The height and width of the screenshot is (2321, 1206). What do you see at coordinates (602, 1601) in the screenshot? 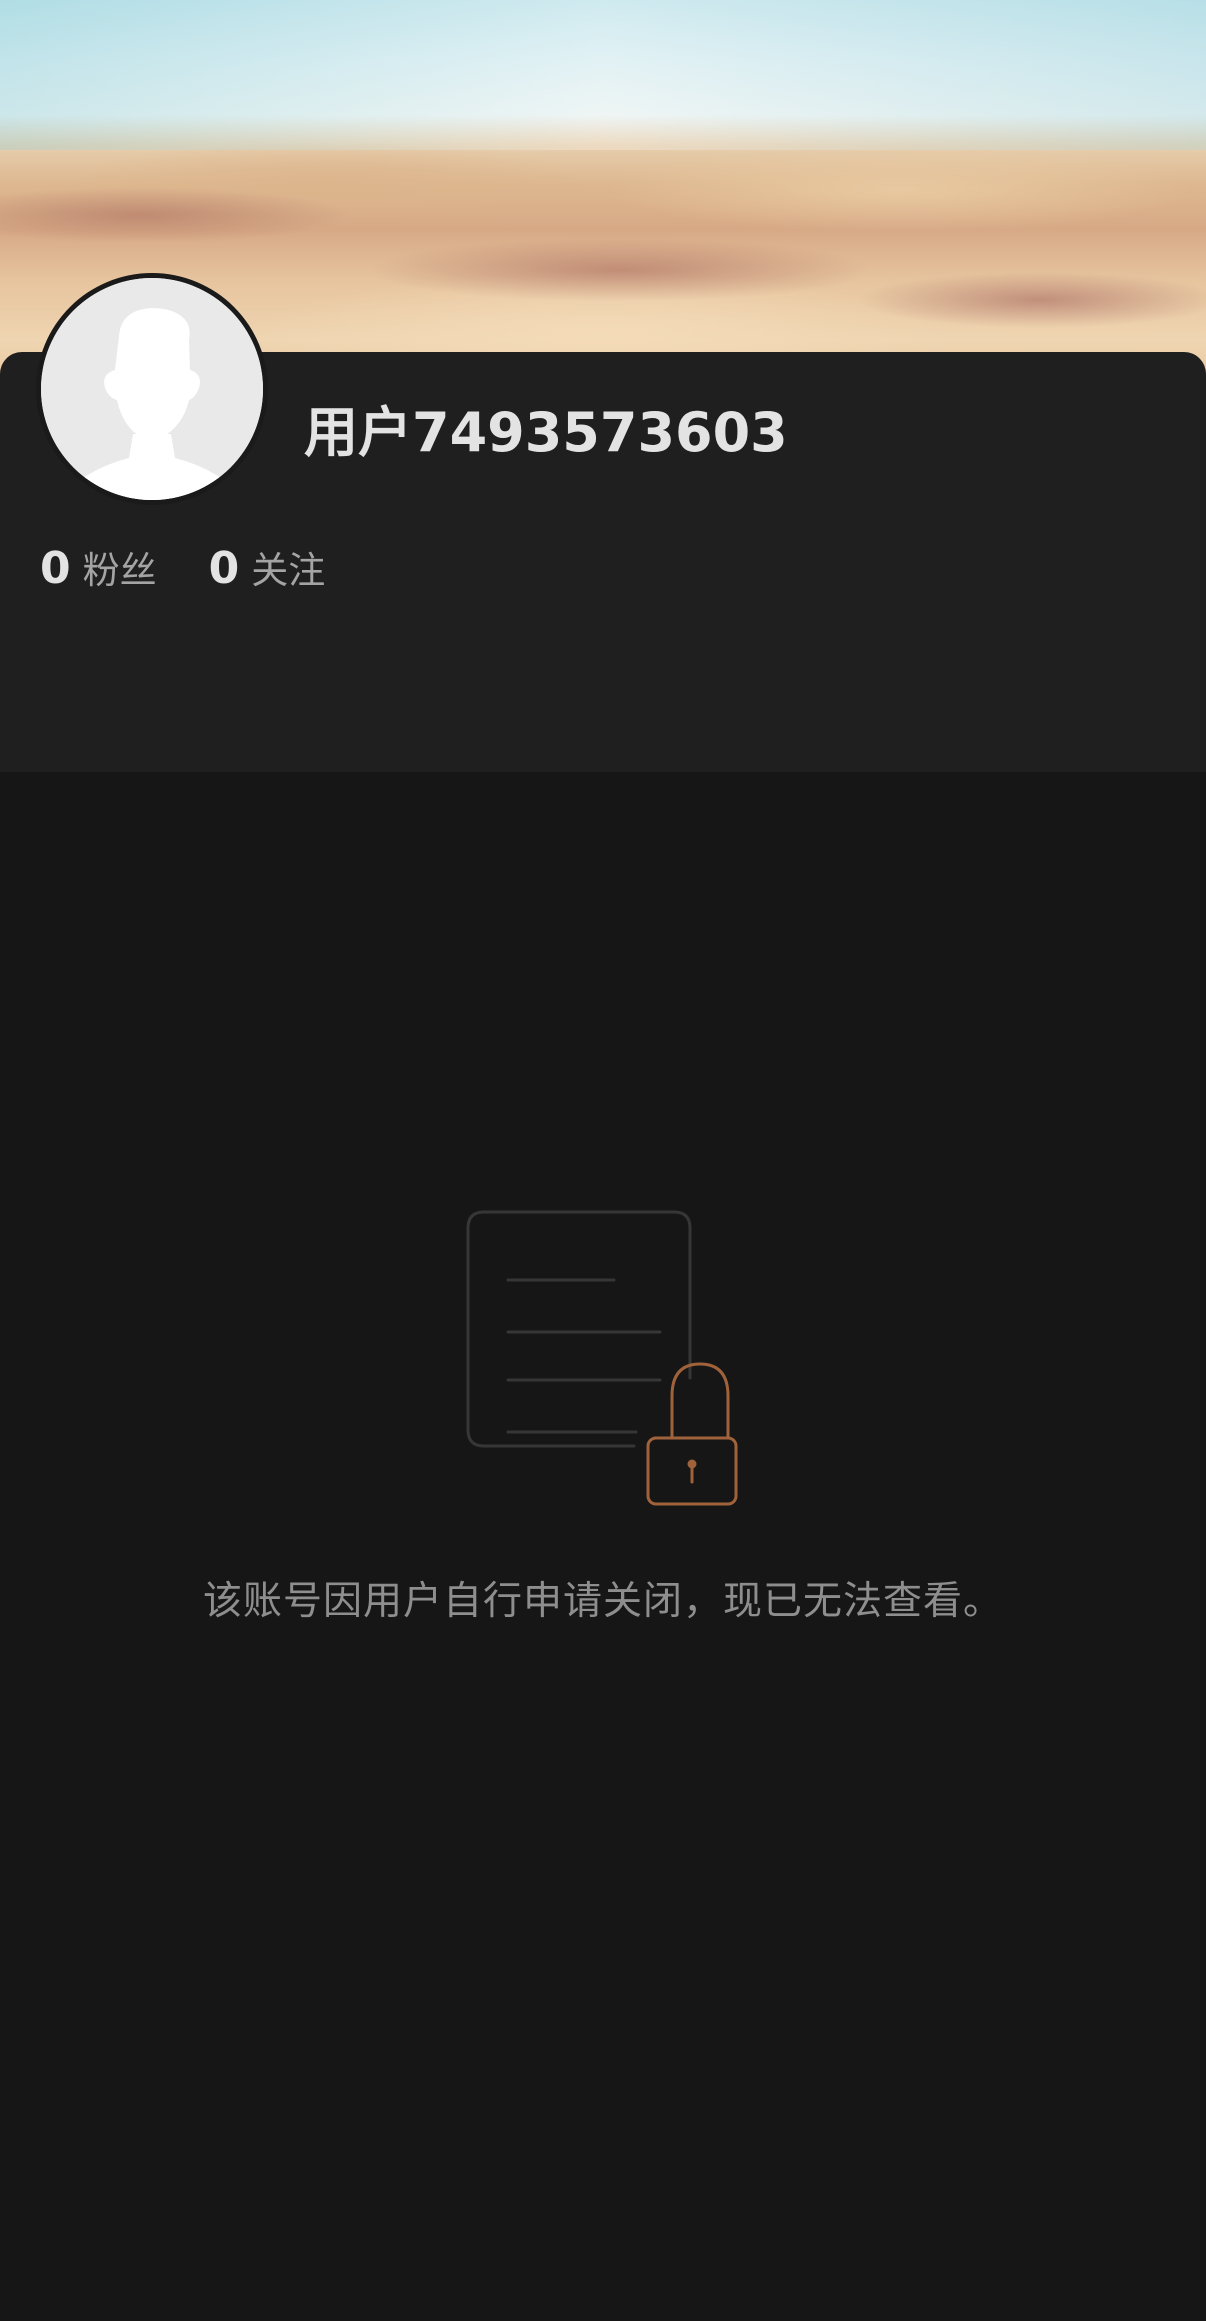
I see `account-closed-message: 该账号因用户自行申请关闭，现已无法查看。` at bounding box center [602, 1601].